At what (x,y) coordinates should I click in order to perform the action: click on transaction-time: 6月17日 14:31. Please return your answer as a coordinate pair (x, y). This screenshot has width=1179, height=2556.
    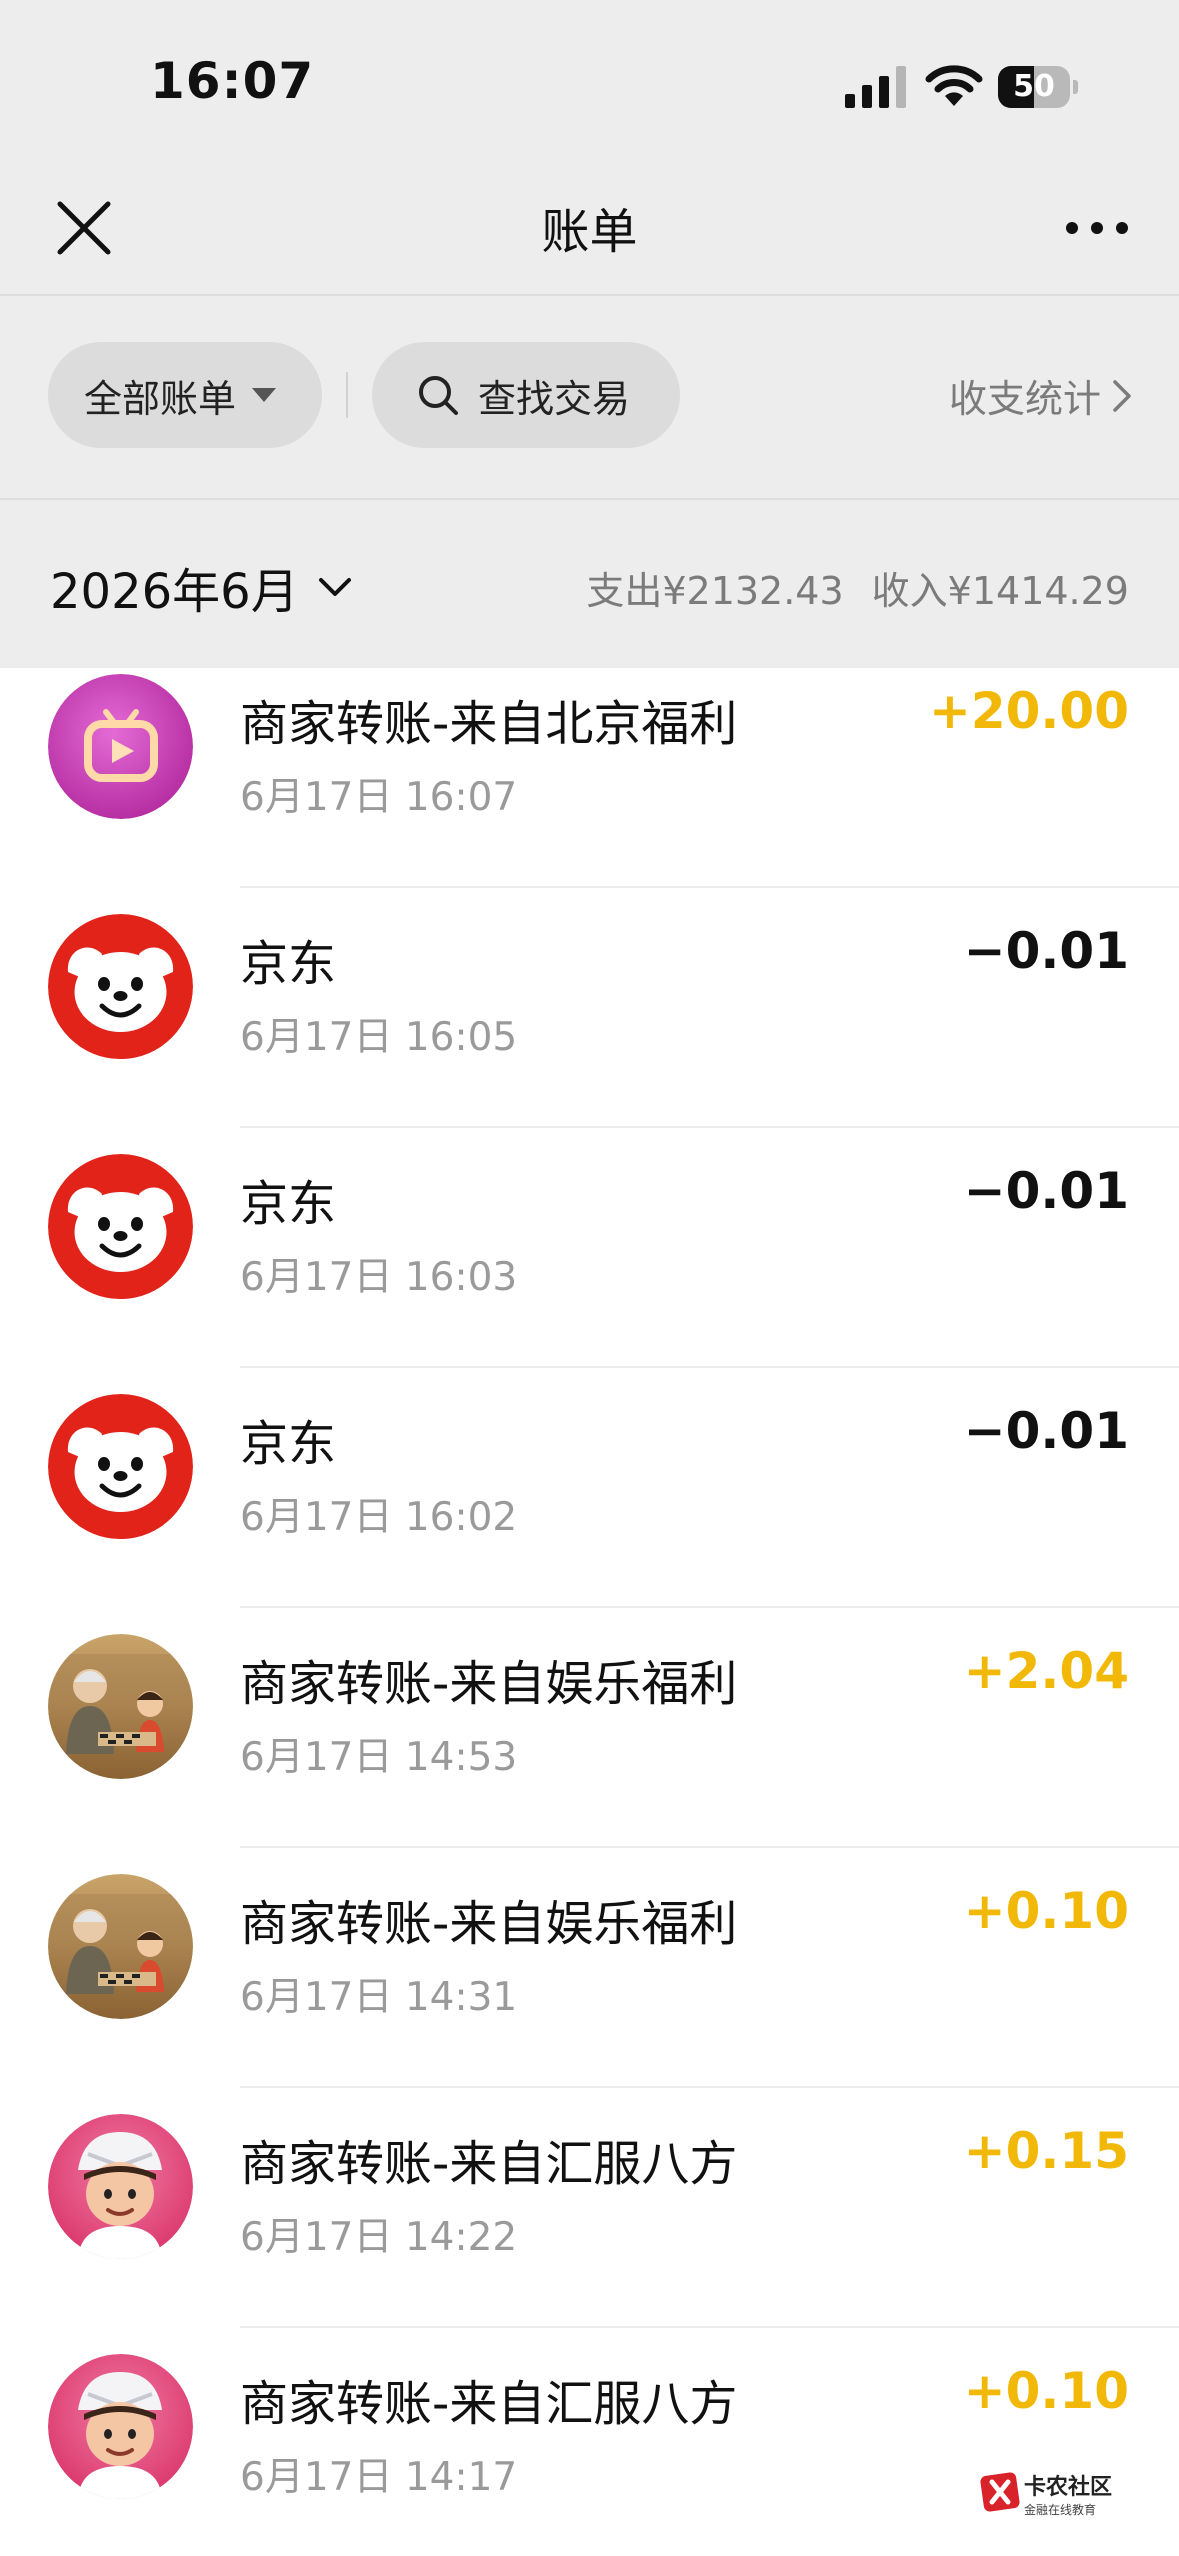
    Looking at the image, I should click on (379, 1997).